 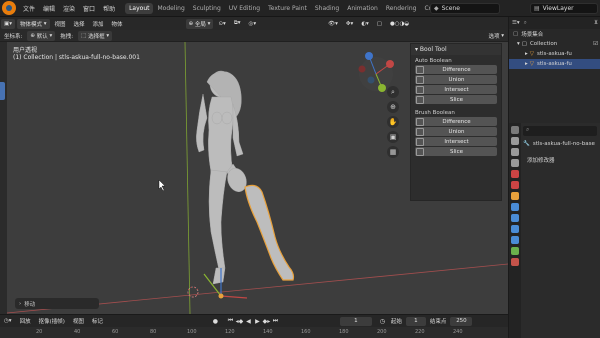 I want to click on brush-difference-button: Difference, so click(x=456, y=121).